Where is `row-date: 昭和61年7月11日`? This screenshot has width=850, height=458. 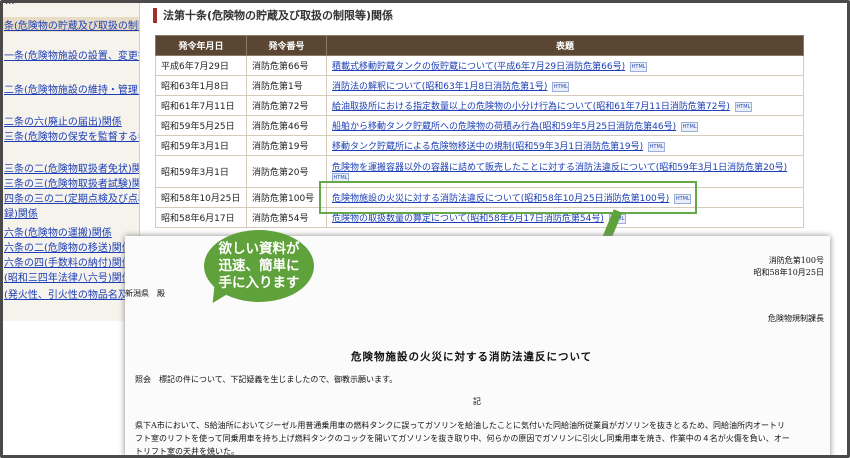 row-date: 昭和61年7月11日 is located at coordinates (201, 105).